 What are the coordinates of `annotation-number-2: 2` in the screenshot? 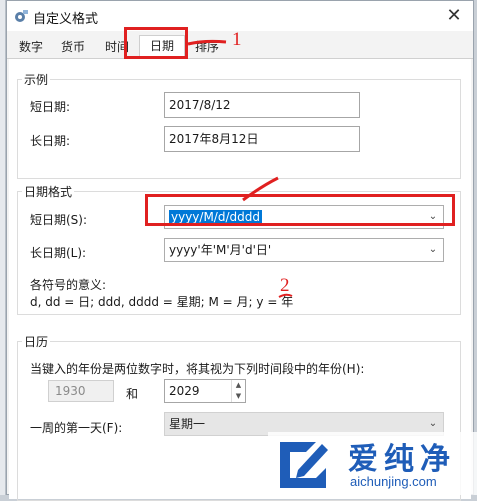 It's located at (285, 285).